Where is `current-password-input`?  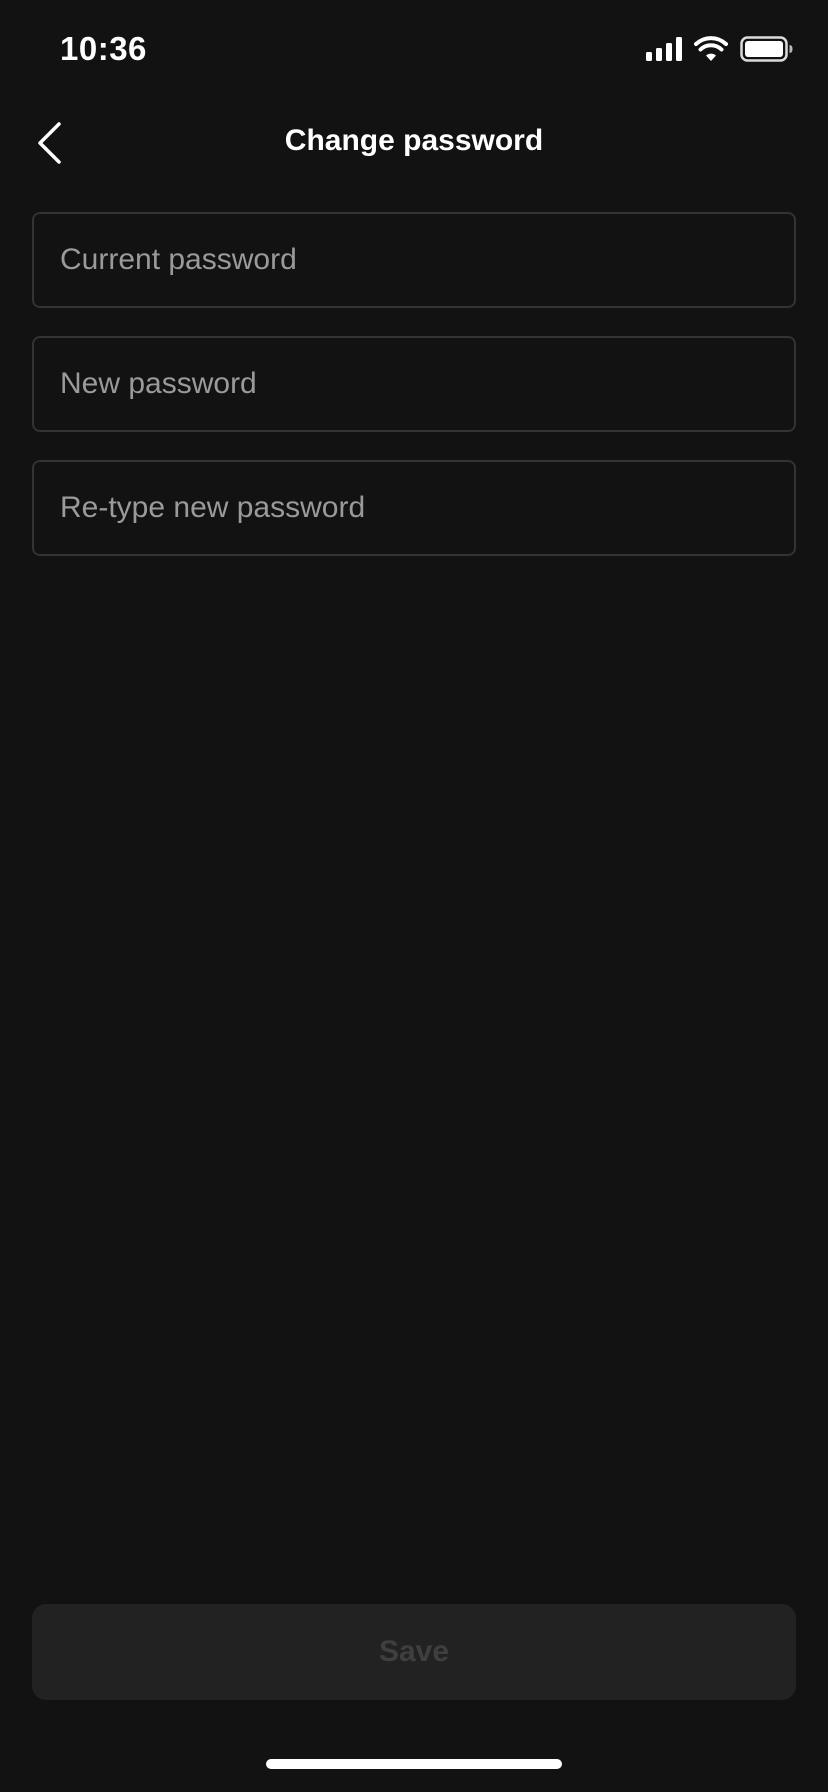 current-password-input is located at coordinates (414, 260).